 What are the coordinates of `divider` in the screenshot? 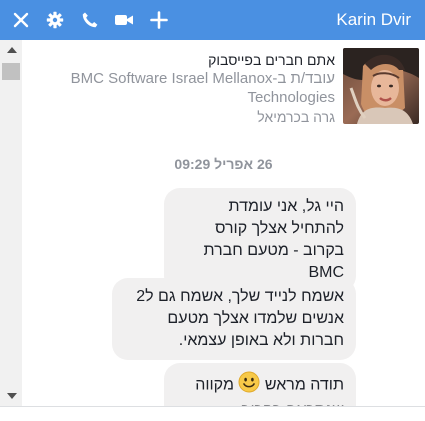 It's located at (212, 406).